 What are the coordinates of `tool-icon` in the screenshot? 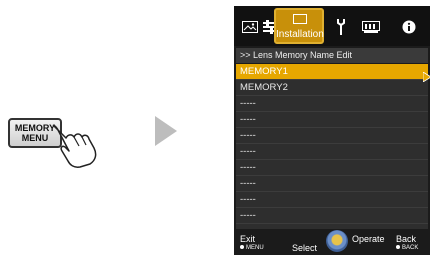 It's located at (341, 27).